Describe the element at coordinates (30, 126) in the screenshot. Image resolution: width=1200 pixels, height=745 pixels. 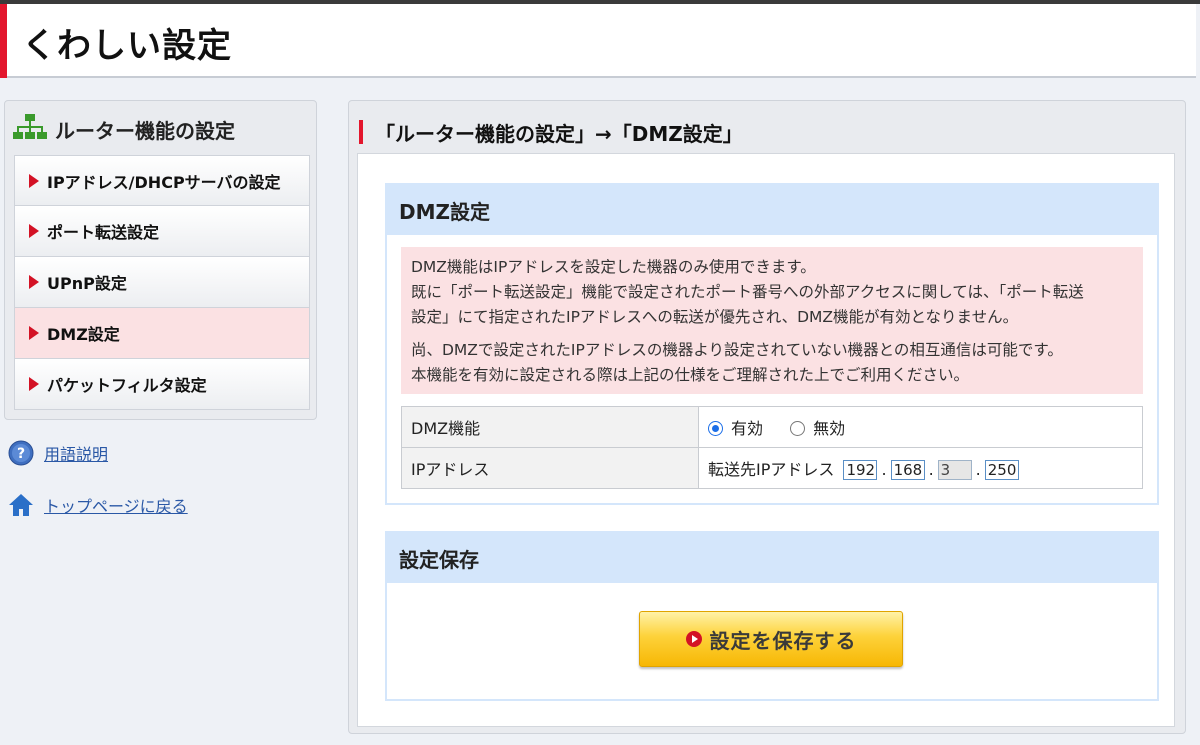
I see `network-tree-icon` at that location.